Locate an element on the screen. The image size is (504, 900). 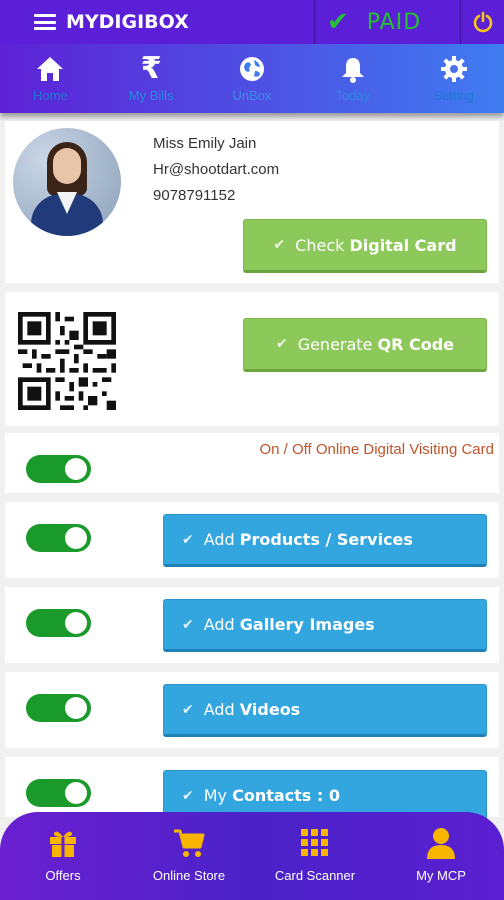
products-button-bold: Products / Services is located at coordinates (326, 539).